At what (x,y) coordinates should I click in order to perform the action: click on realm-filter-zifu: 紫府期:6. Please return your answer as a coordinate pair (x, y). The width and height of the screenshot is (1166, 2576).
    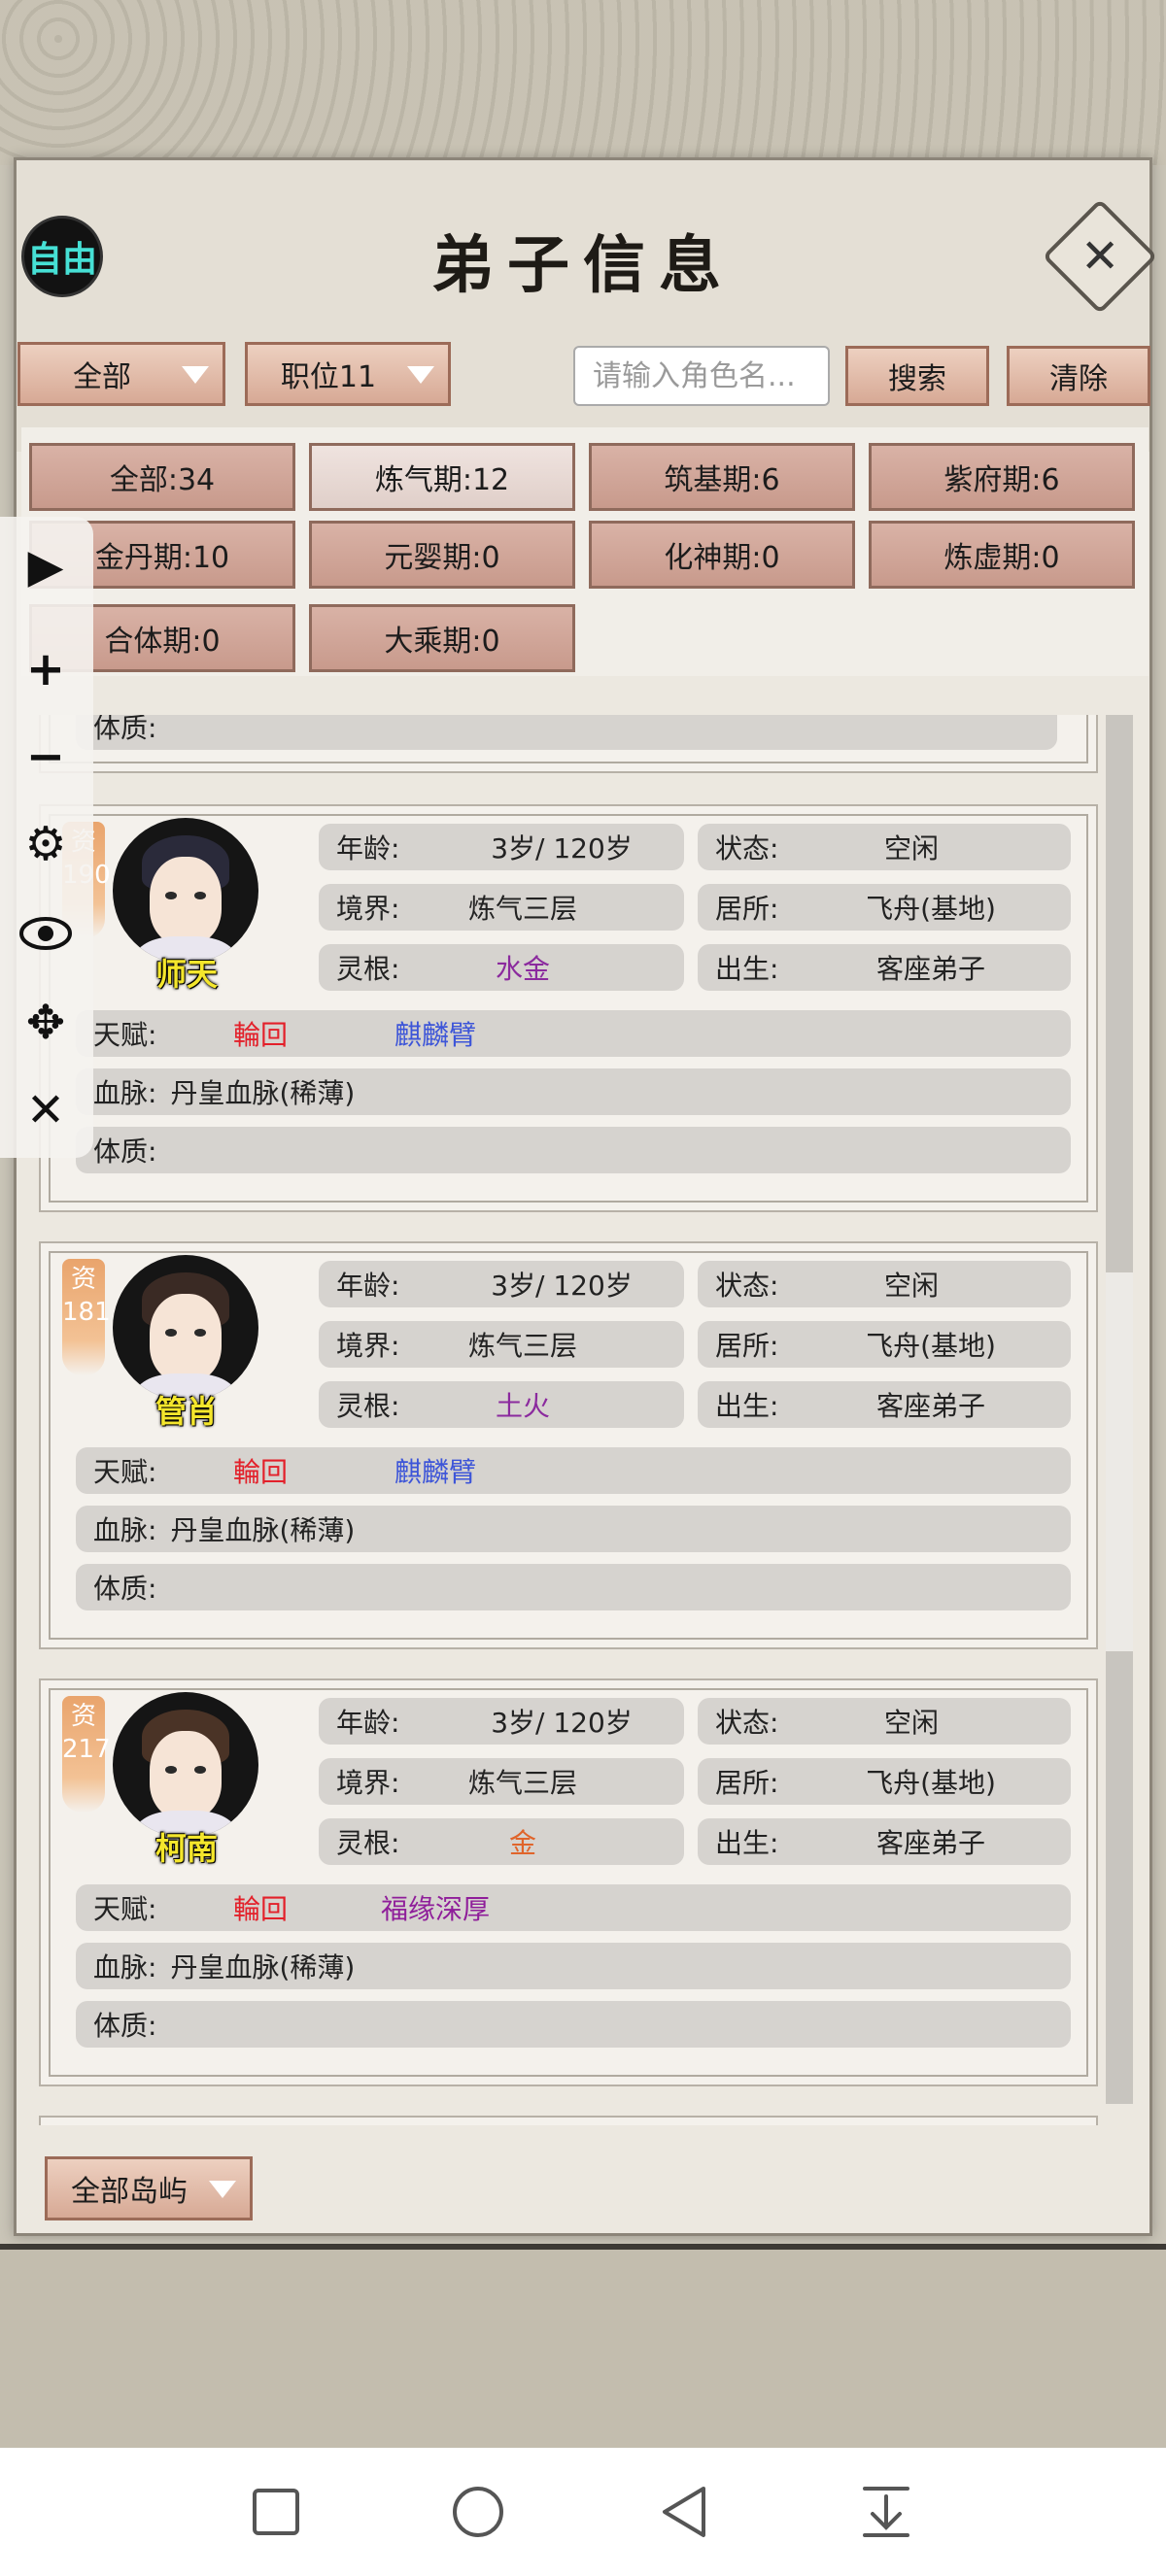
    Looking at the image, I should click on (1002, 477).